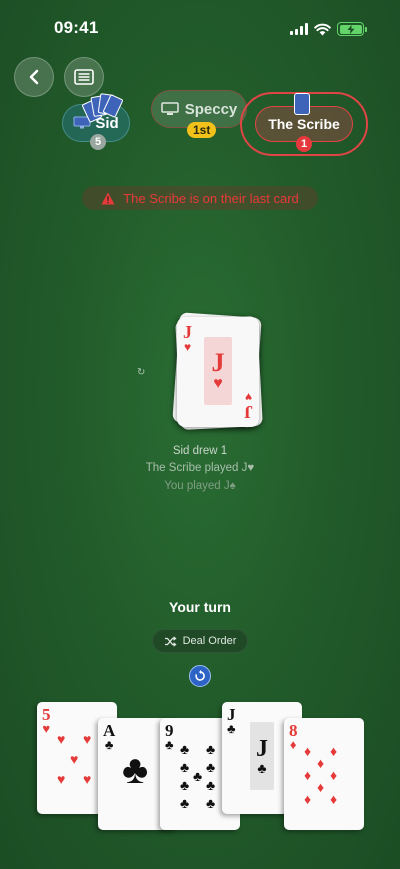 Image resolution: width=400 pixels, height=869 pixels. Describe the element at coordinates (202, 130) in the screenshot. I see `finish-rank-badge: 1st` at that location.